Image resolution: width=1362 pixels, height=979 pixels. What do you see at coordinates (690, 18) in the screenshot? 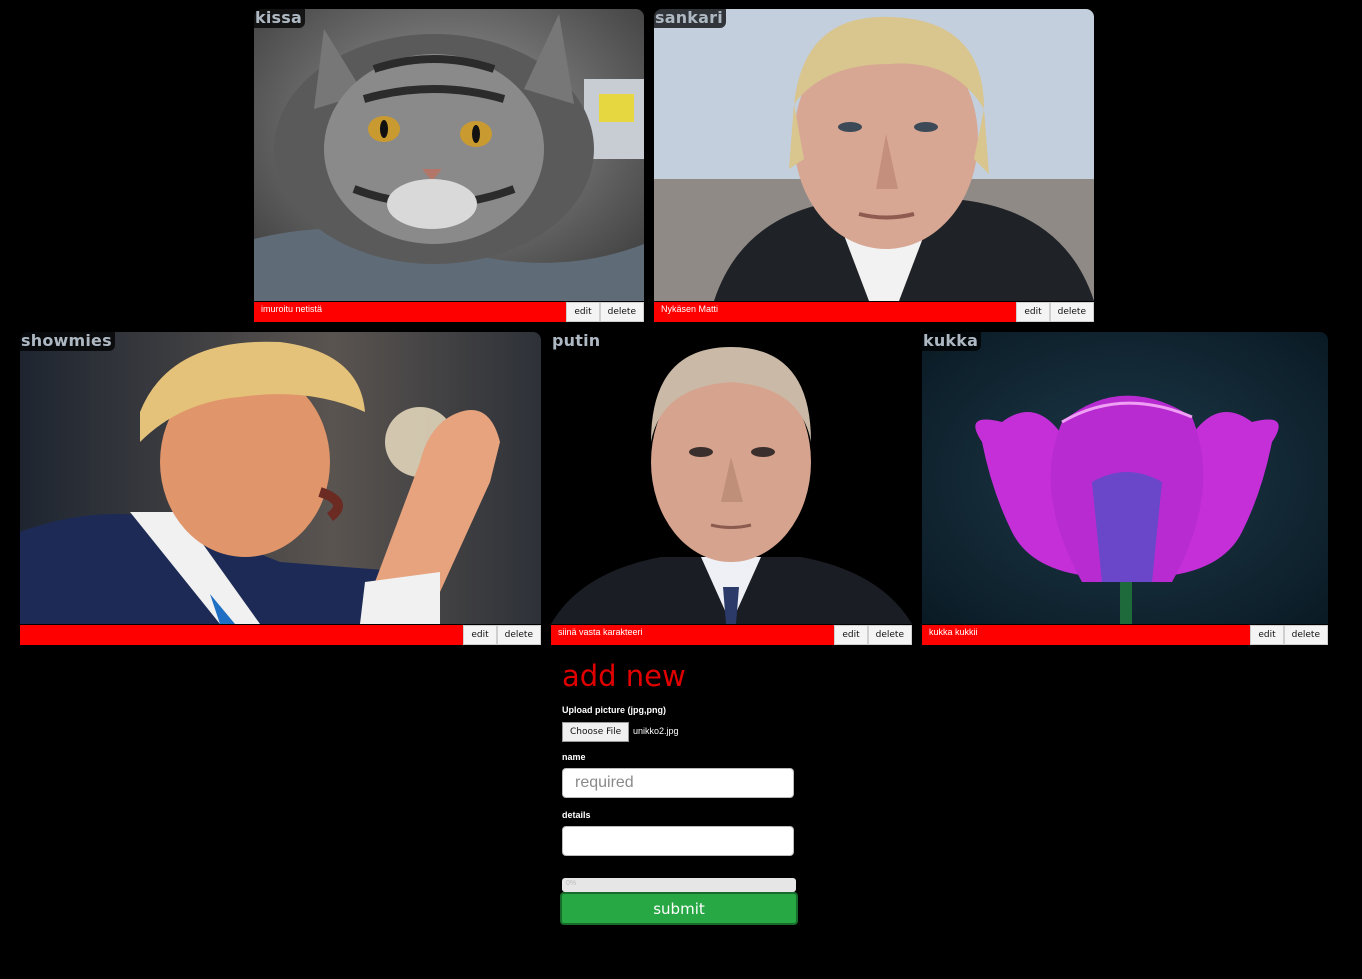
I see `card-title: sankari` at bounding box center [690, 18].